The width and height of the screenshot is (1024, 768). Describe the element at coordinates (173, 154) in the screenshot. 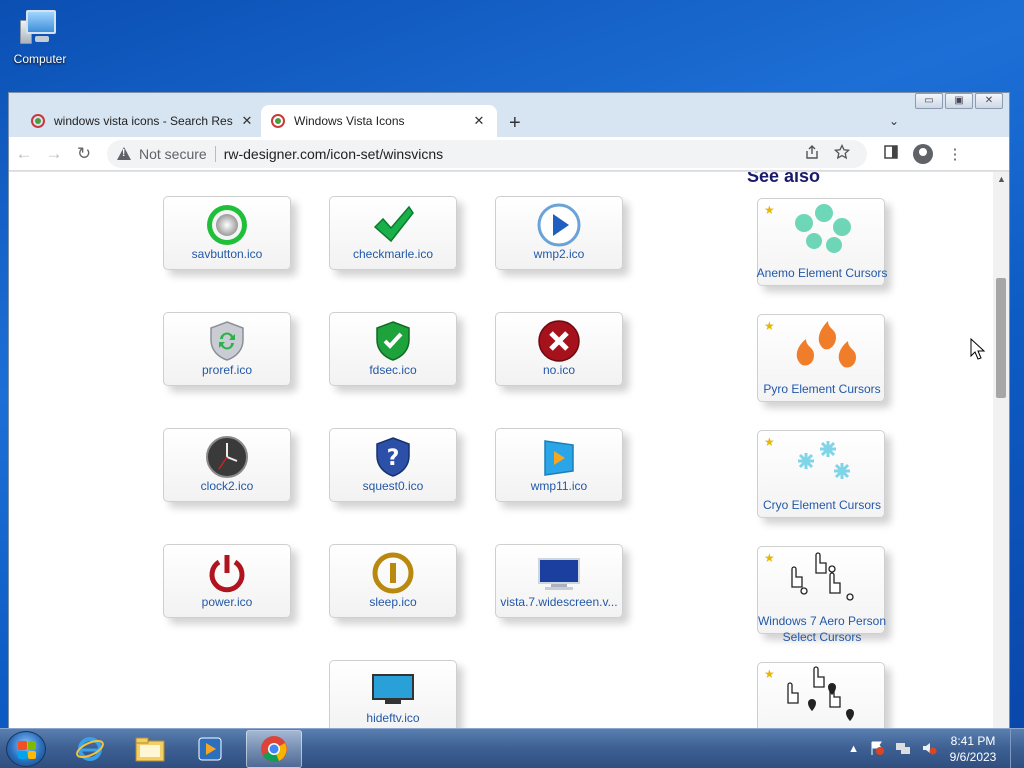

I see `security-label: Not secure` at that location.